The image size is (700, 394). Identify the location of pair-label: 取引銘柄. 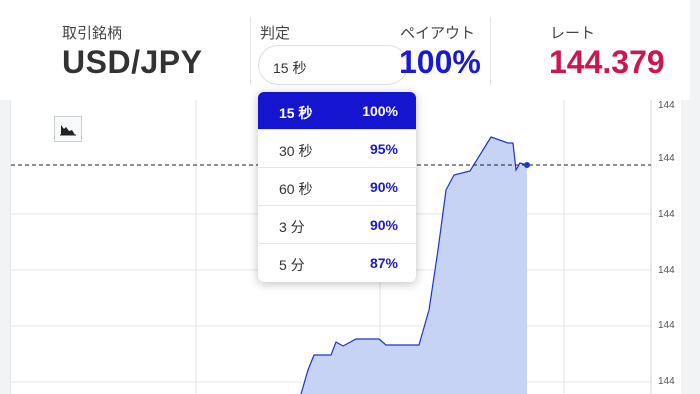
(92, 33).